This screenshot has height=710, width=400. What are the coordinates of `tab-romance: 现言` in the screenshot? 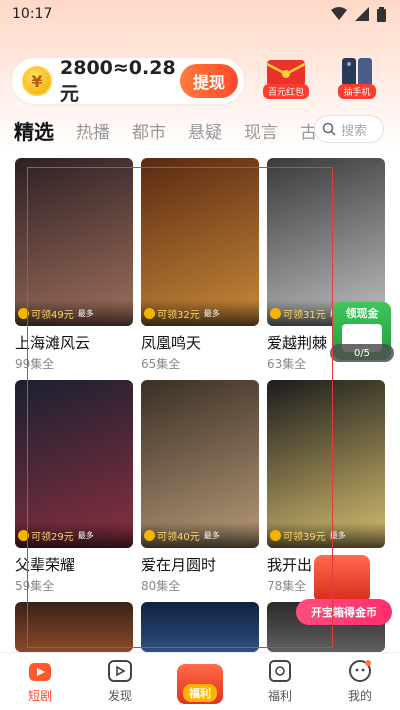 It's located at (261, 130).